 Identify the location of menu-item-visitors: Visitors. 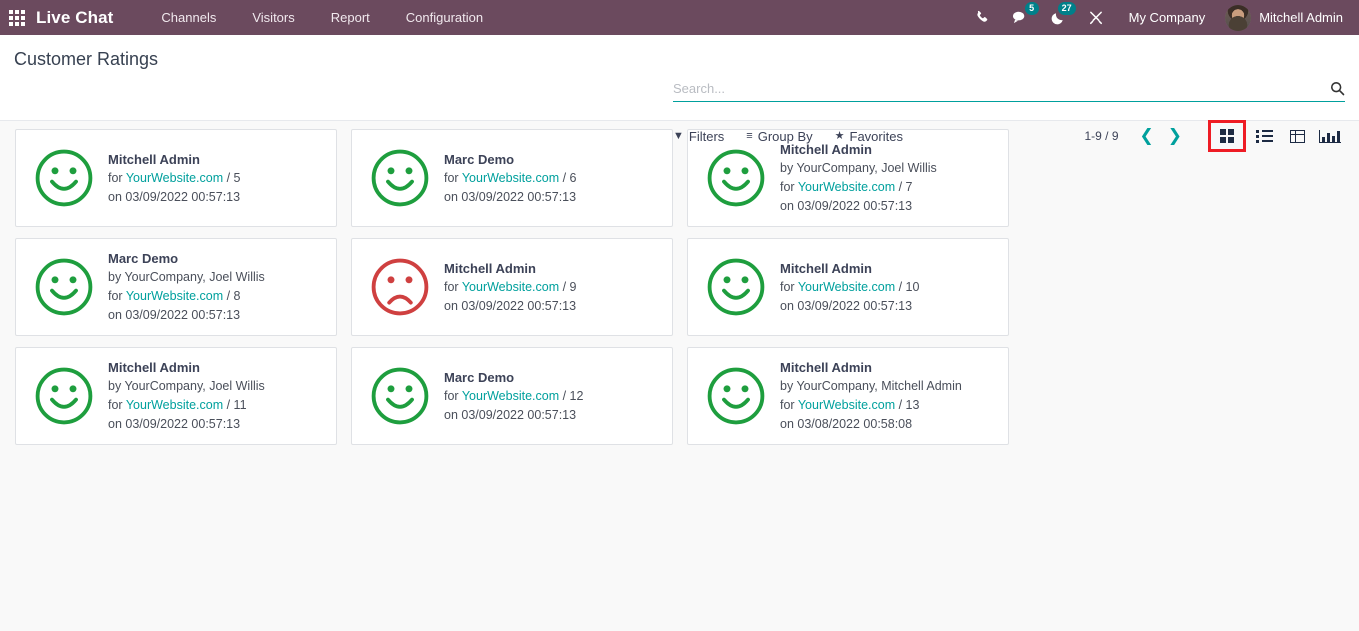
(273, 17).